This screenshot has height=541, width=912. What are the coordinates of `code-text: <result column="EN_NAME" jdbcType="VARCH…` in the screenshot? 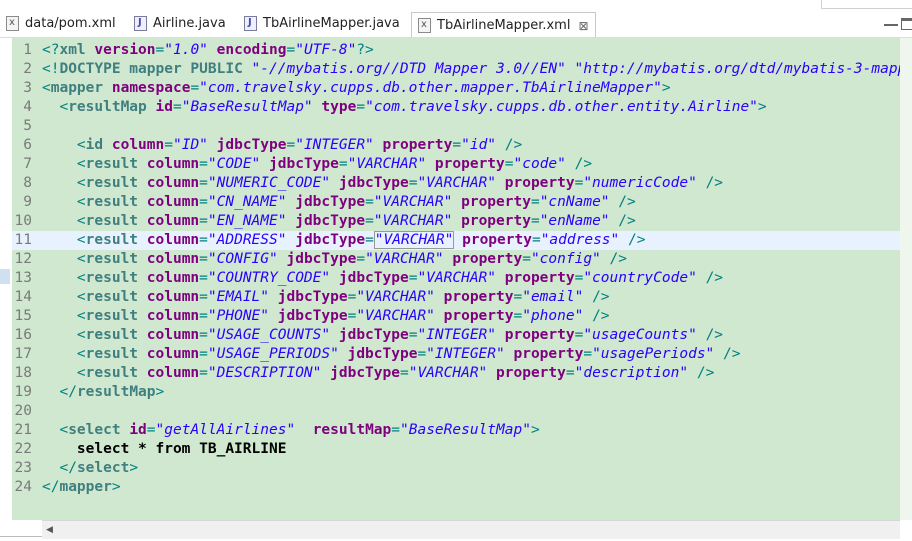 It's located at (339, 221).